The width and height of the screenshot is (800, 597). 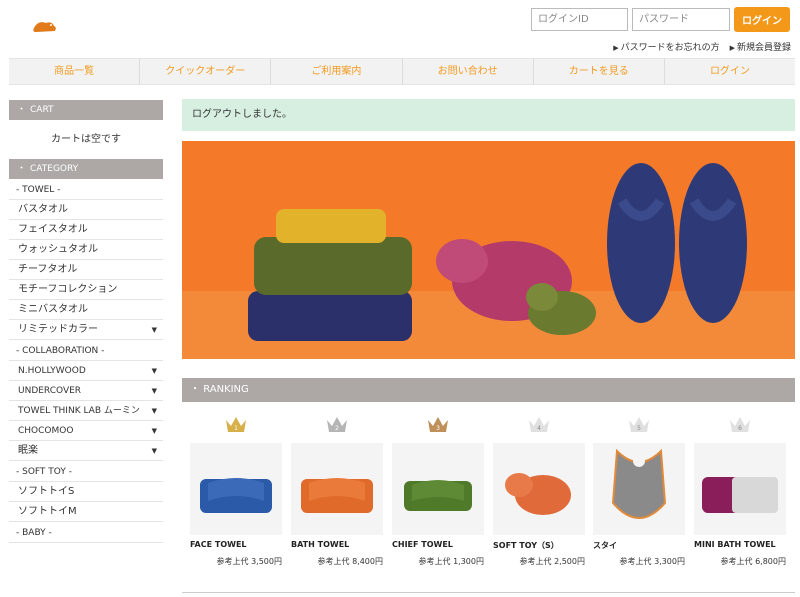 I want to click on nav-guide: ご利用案内, so click(x=335, y=71).